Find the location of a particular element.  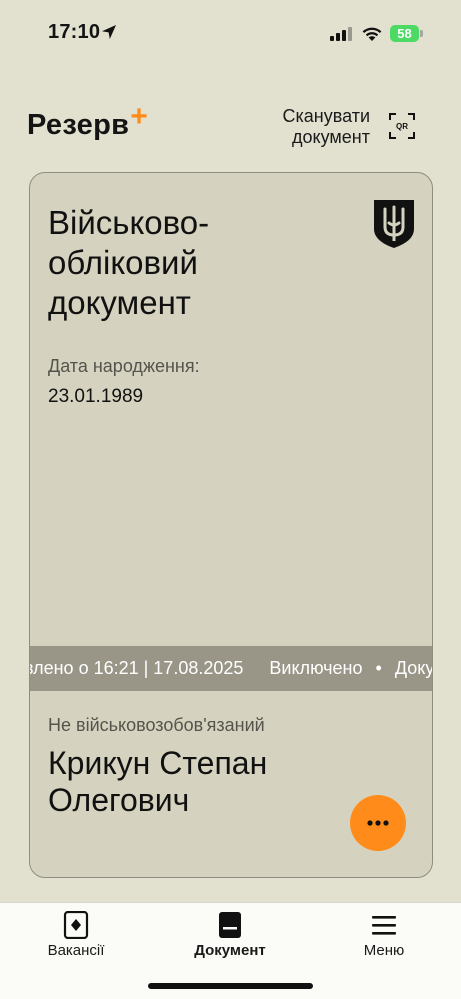

nav-item-document: Документ is located at coordinates (230, 938).